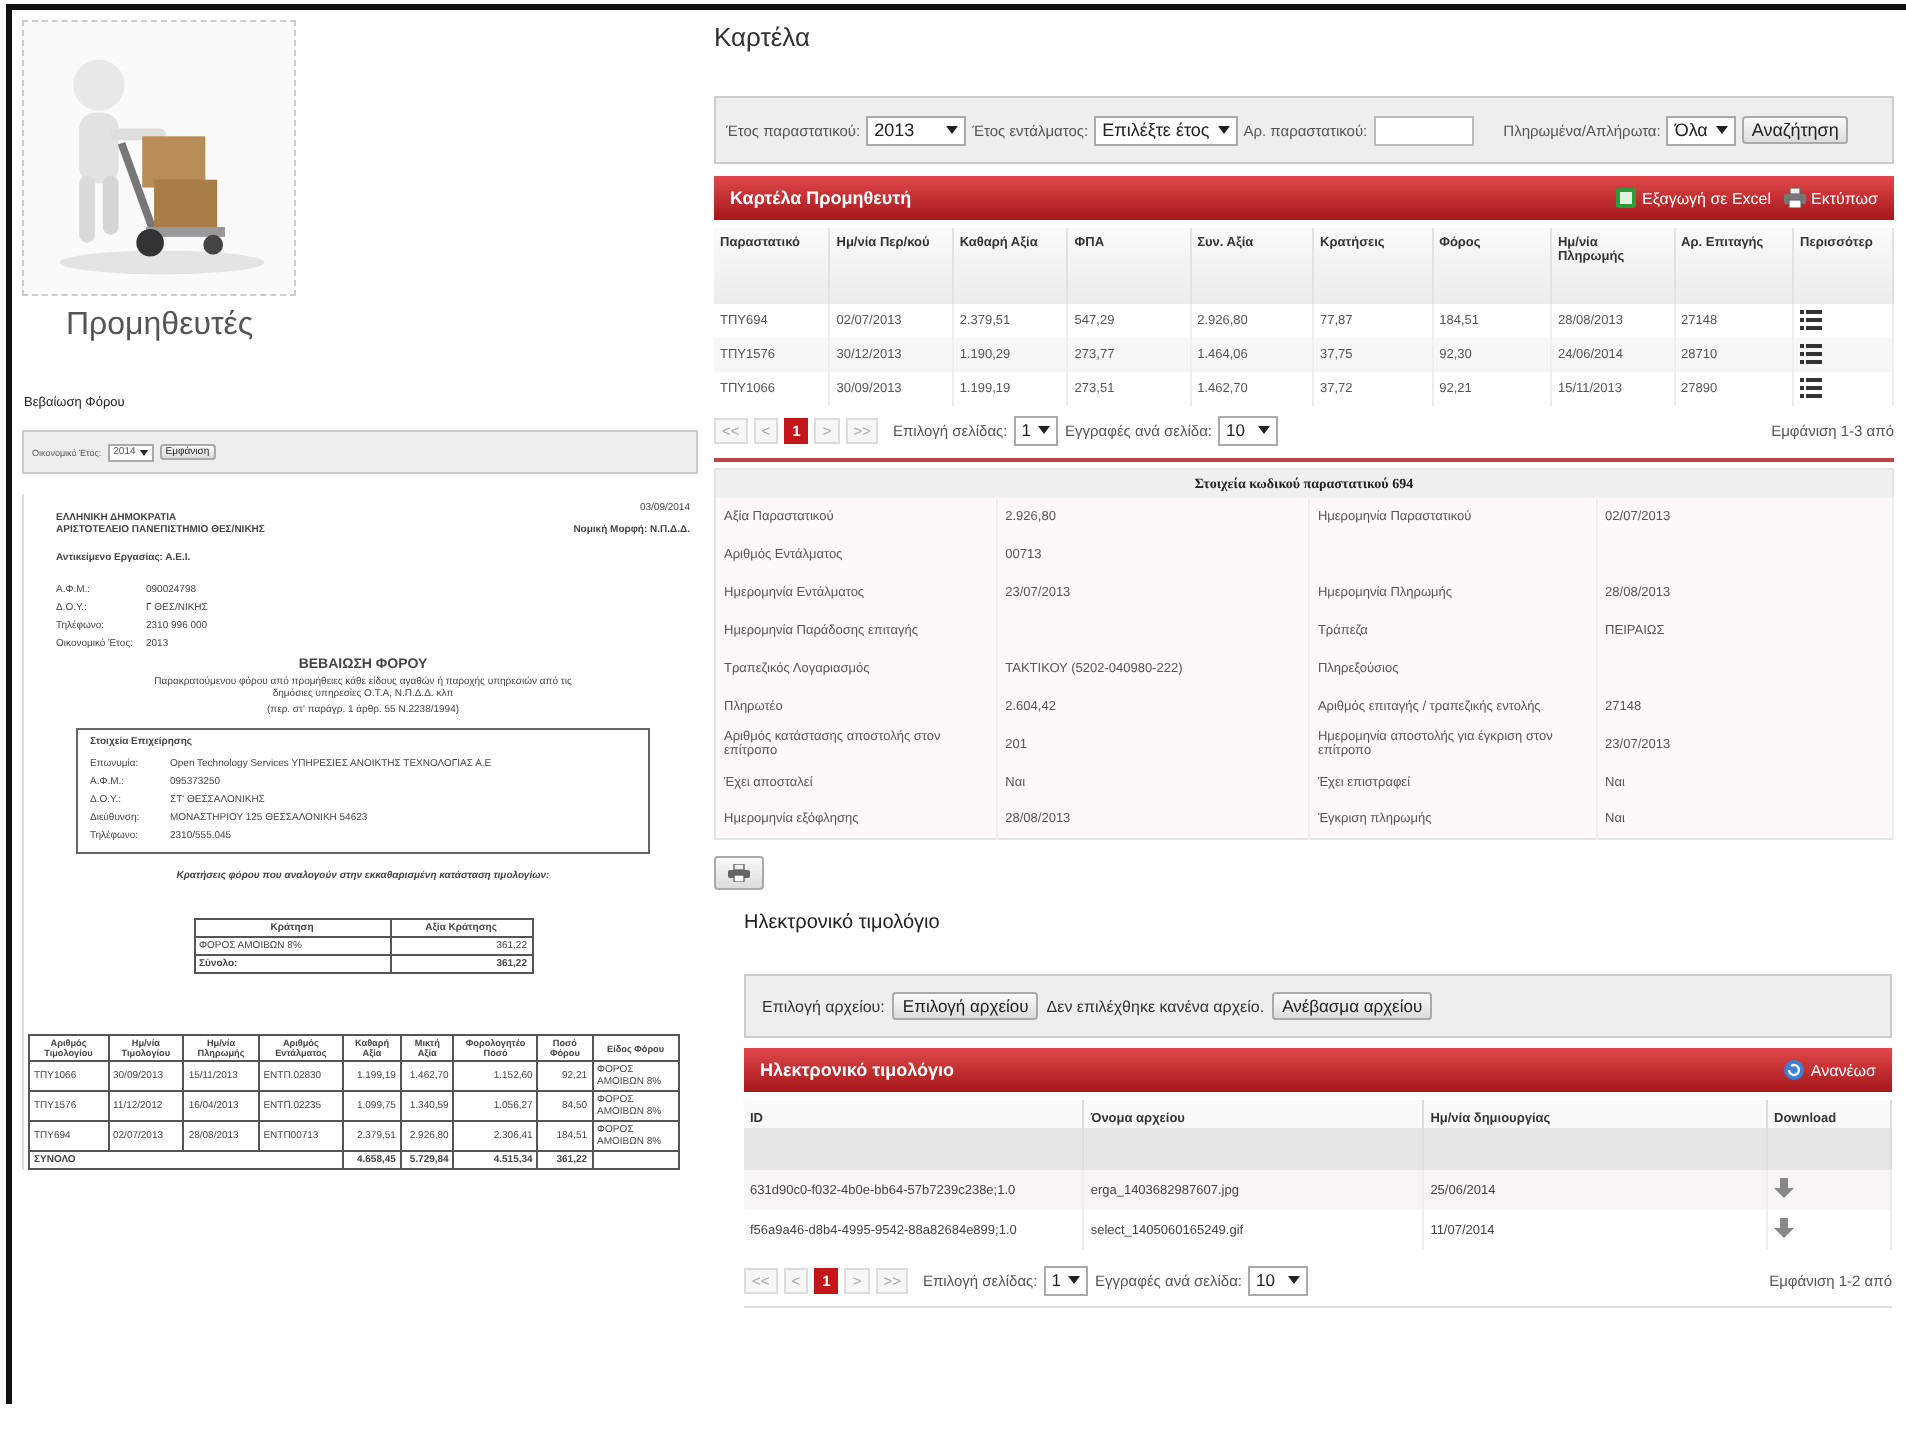 This screenshot has width=1906, height=1440. I want to click on spreadsheet-icon, so click(1625, 198).